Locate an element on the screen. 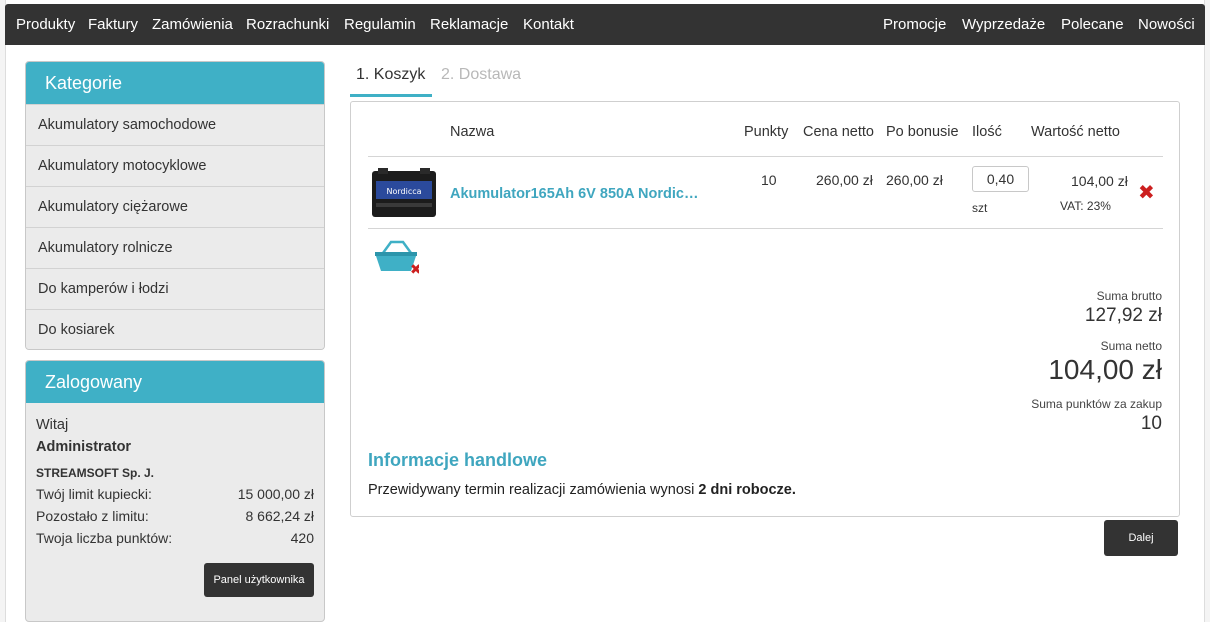 This screenshot has width=1210, height=622. net-total-value: 104,00 zł is located at coordinates (1105, 369).